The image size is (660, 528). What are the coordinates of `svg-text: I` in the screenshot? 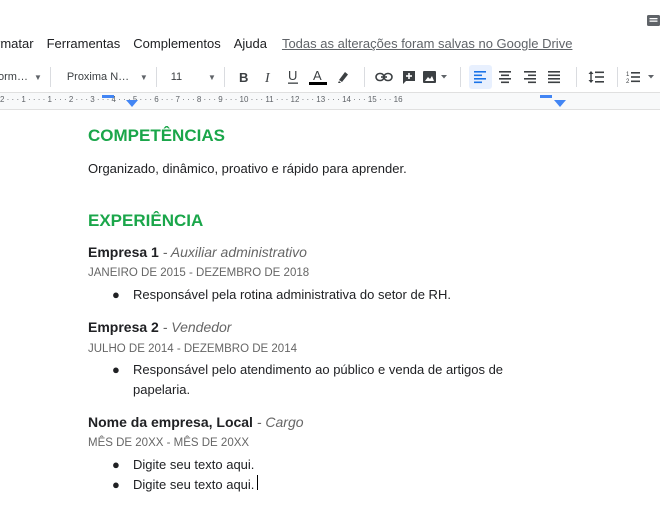 It's located at (267, 77).